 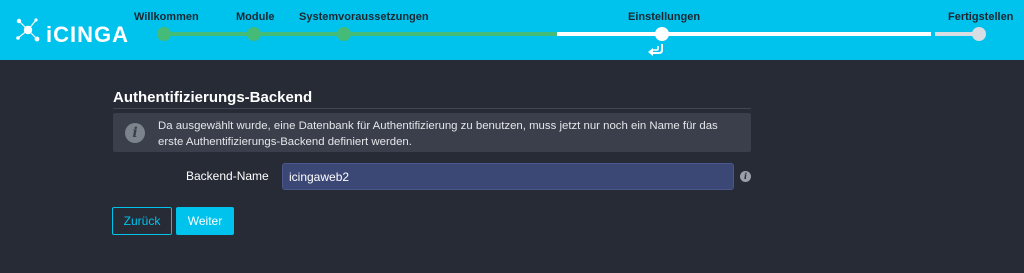 I want to click on step-node-einstellungen, so click(x=662, y=34).